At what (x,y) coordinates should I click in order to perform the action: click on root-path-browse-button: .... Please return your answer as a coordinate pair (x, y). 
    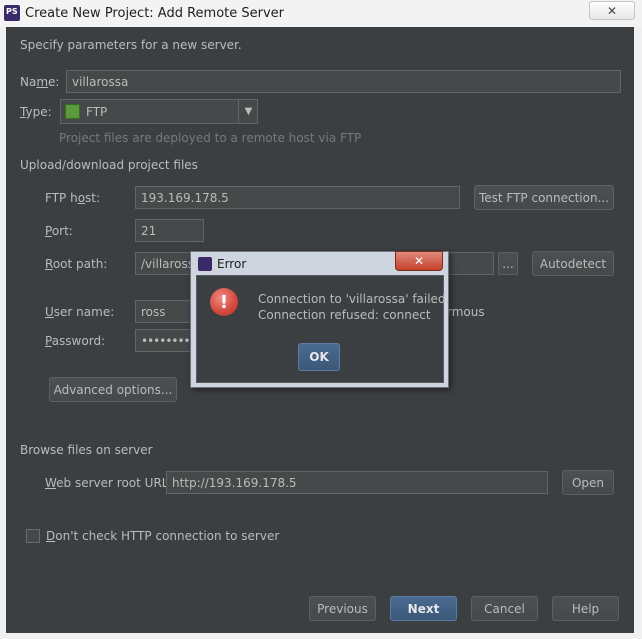
    Looking at the image, I should click on (508, 263).